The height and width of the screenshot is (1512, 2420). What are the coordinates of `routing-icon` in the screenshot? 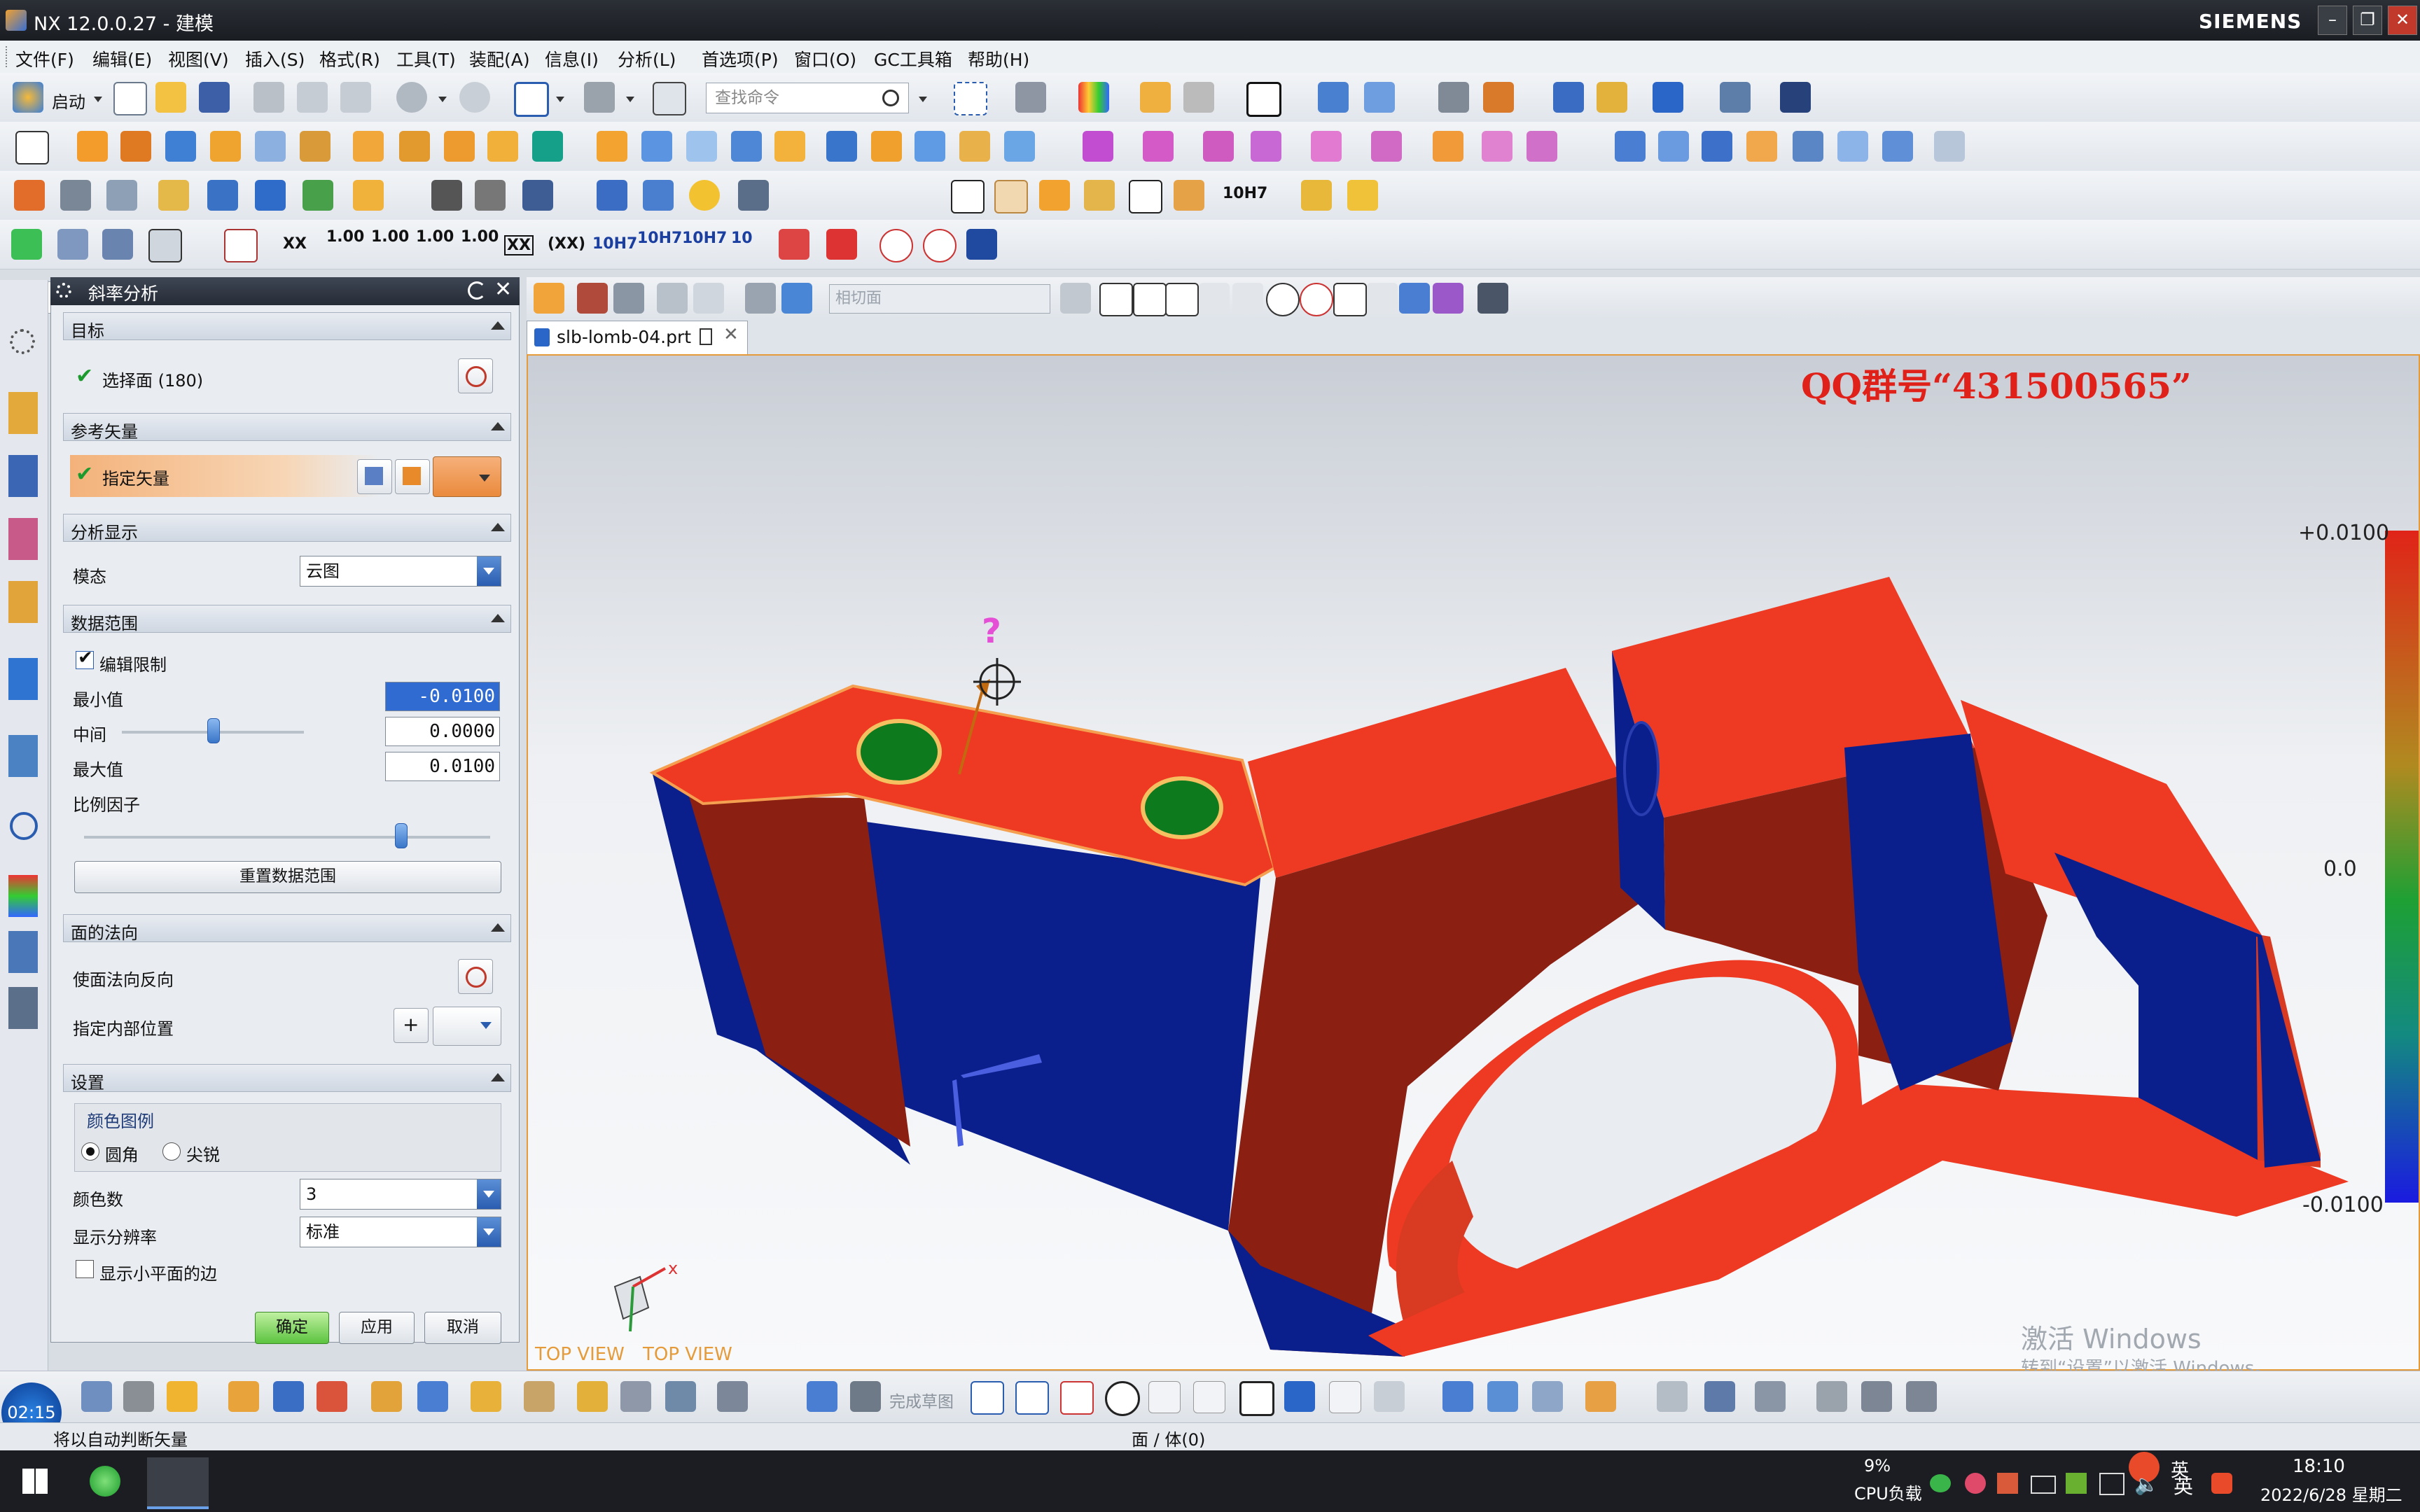 It's located at (732, 1396).